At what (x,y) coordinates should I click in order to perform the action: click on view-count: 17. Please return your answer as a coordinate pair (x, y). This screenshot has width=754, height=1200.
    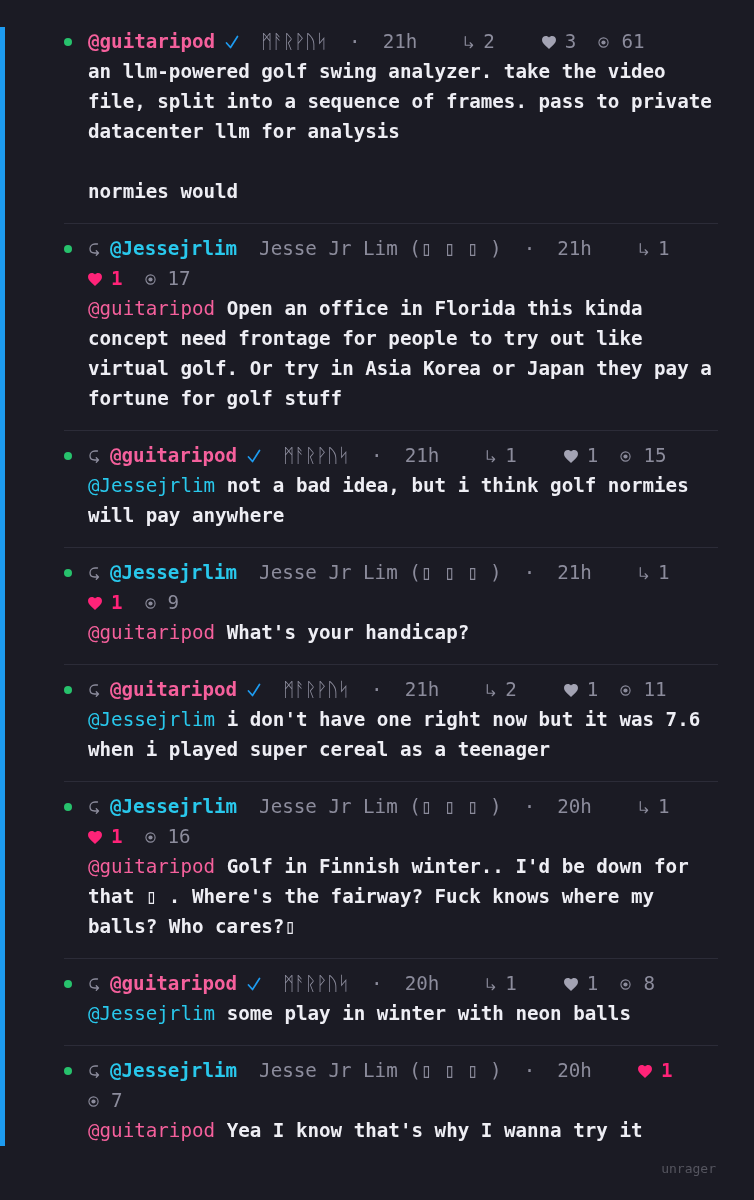
    Looking at the image, I should click on (179, 279).